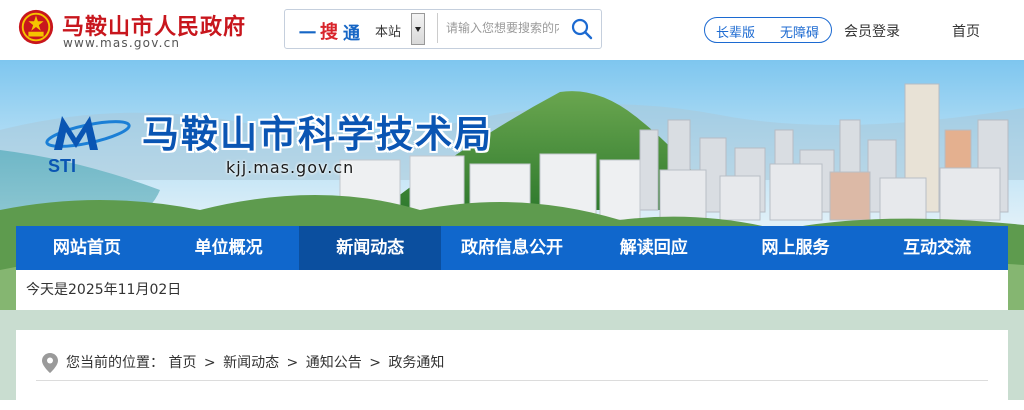 This screenshot has height=410, width=1024. What do you see at coordinates (251, 363) in the screenshot?
I see `breadcrumb-news: 新闻动态` at bounding box center [251, 363].